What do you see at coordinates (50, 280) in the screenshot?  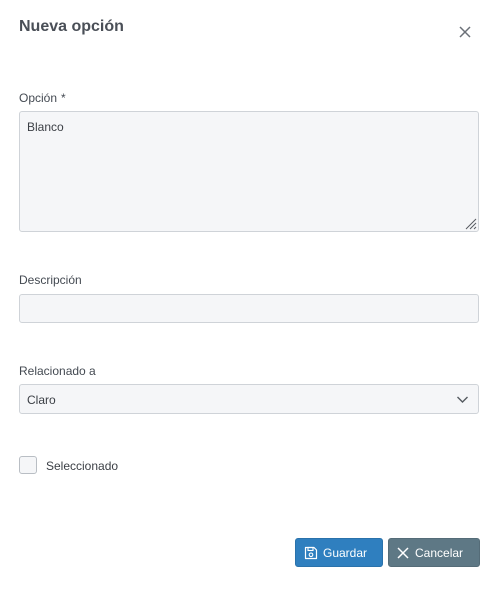 I see `description-label: Descripción` at bounding box center [50, 280].